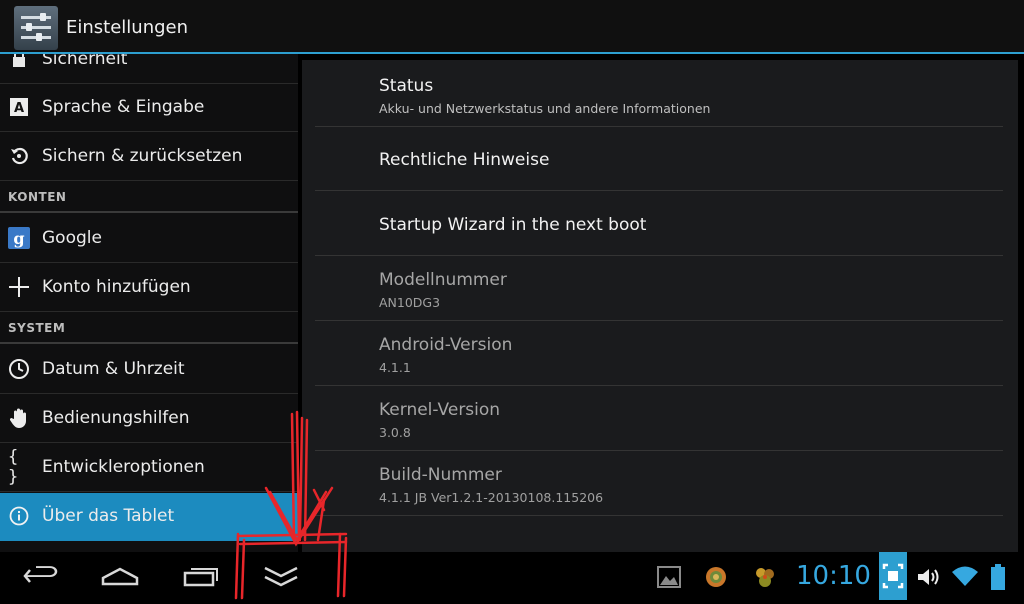  What do you see at coordinates (113, 369) in the screenshot?
I see `sidebar-item-label: Datum & Uhrzeit` at bounding box center [113, 369].